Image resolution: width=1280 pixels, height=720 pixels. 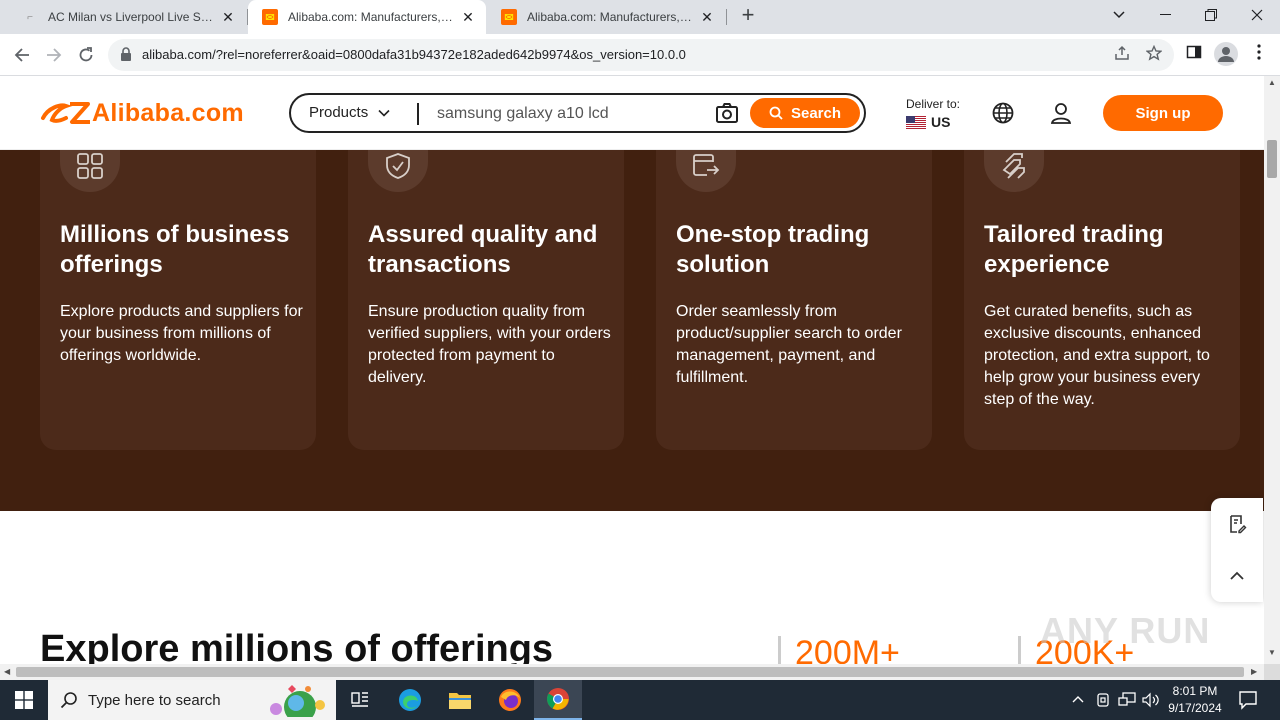 I want to click on scroll-down-arrow-icon: ▼, so click(x=1272, y=652).